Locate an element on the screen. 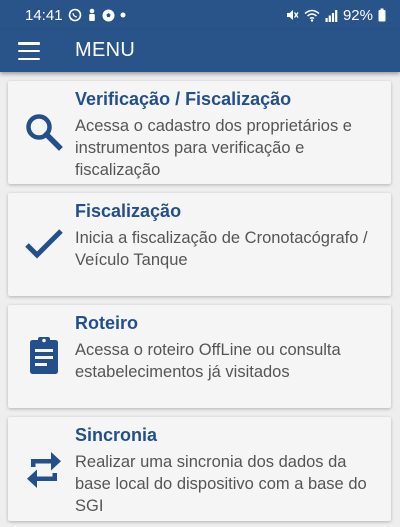  whatsapp-icon is located at coordinates (75, 15).